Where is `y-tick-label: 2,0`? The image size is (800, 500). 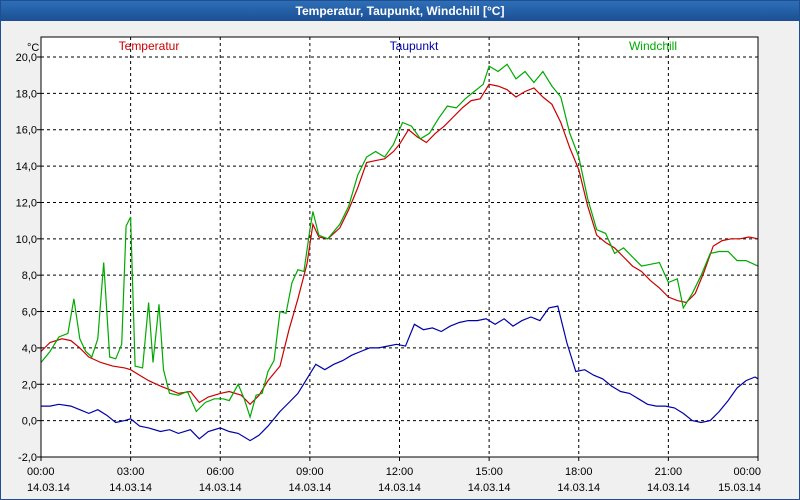 y-tick-label: 2,0 is located at coordinates (29, 385).